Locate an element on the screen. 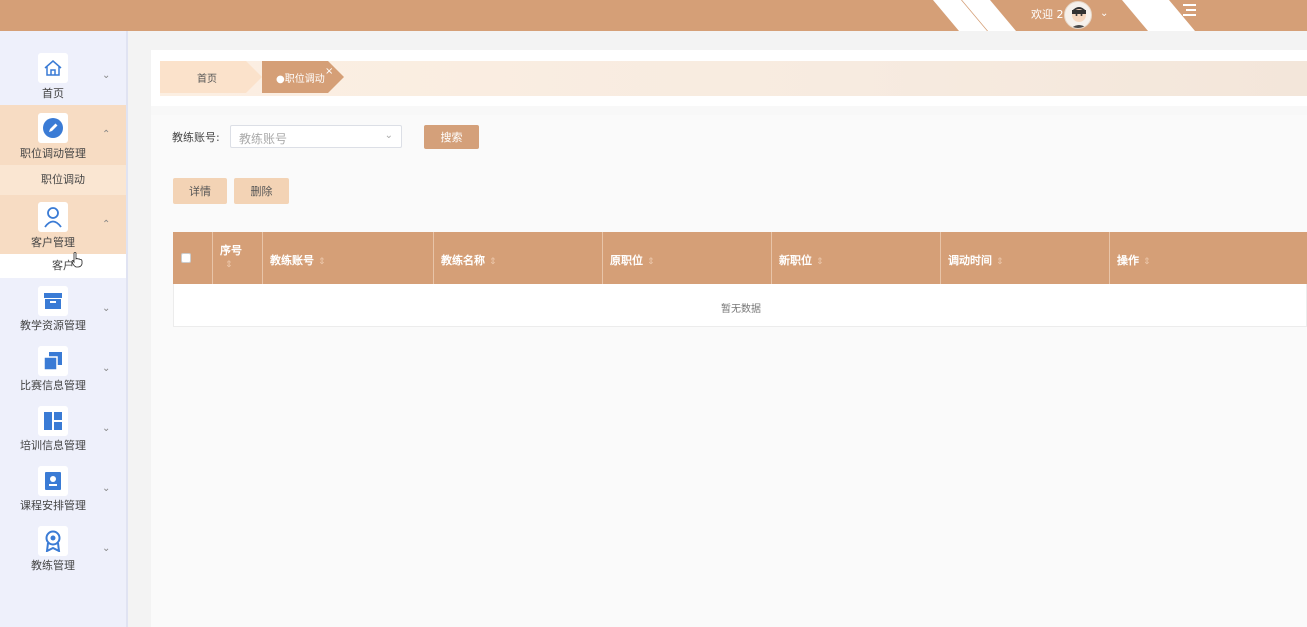 The height and width of the screenshot is (627, 1307). col-label: 新职位 is located at coordinates (795, 260).